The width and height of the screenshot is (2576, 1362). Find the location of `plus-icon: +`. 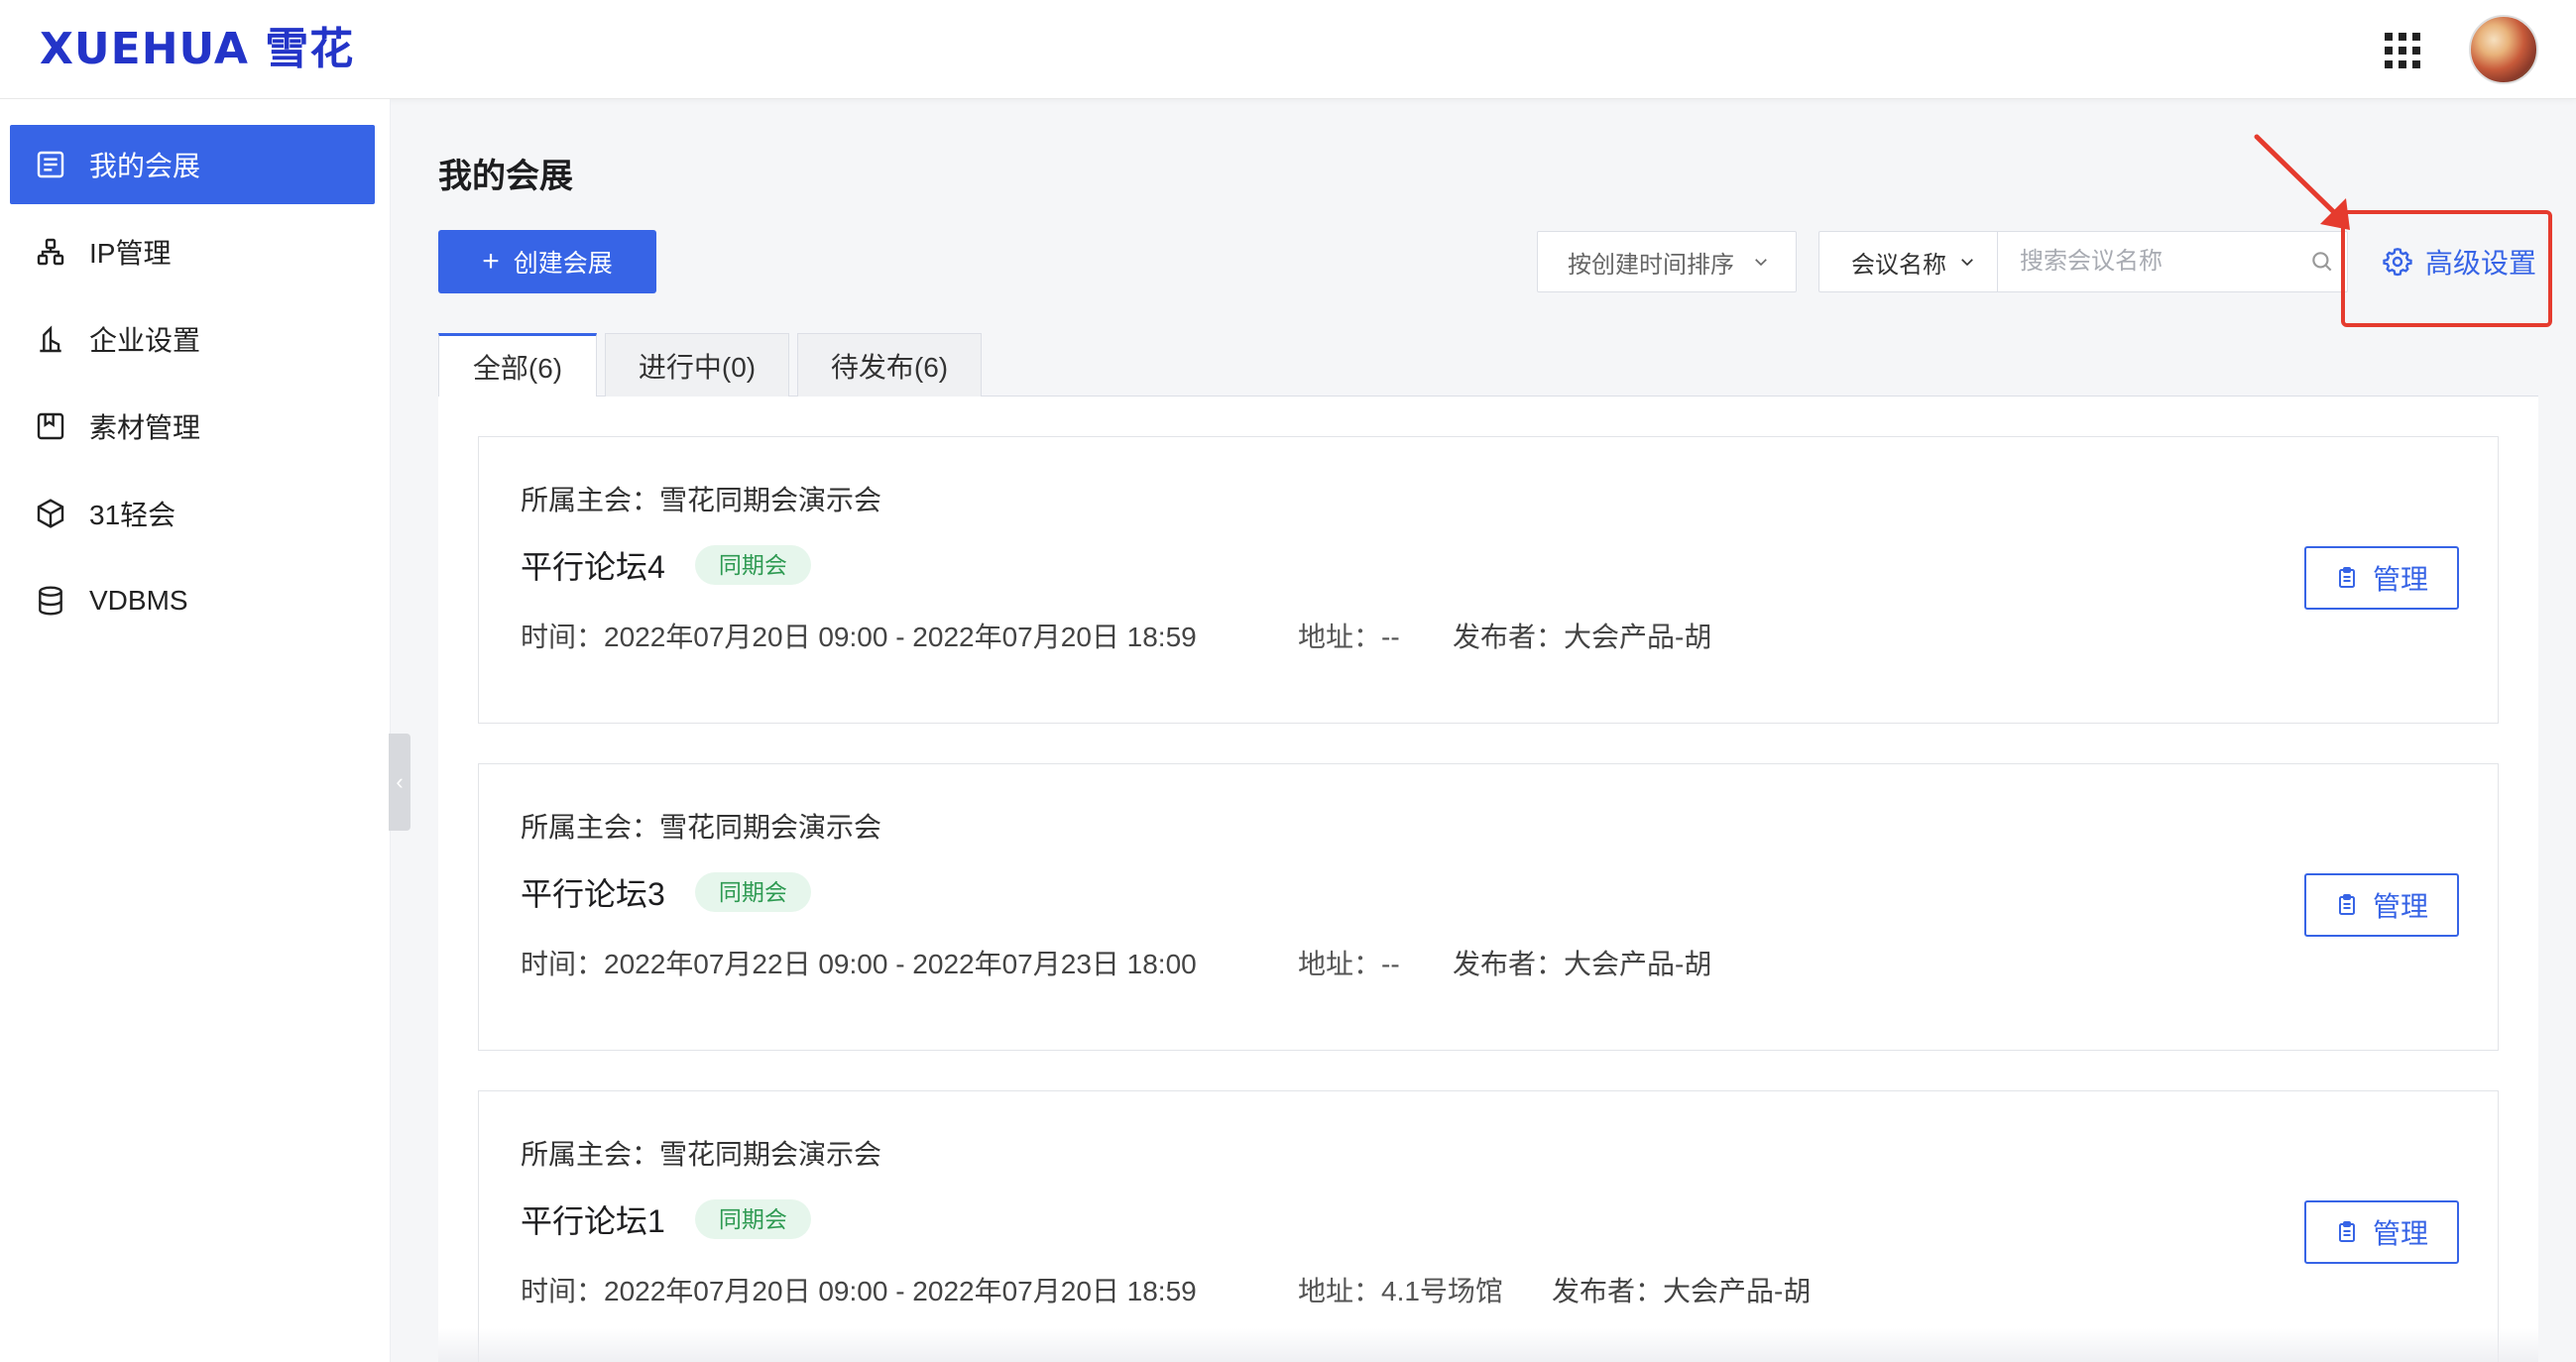

plus-icon: + is located at coordinates (491, 261).